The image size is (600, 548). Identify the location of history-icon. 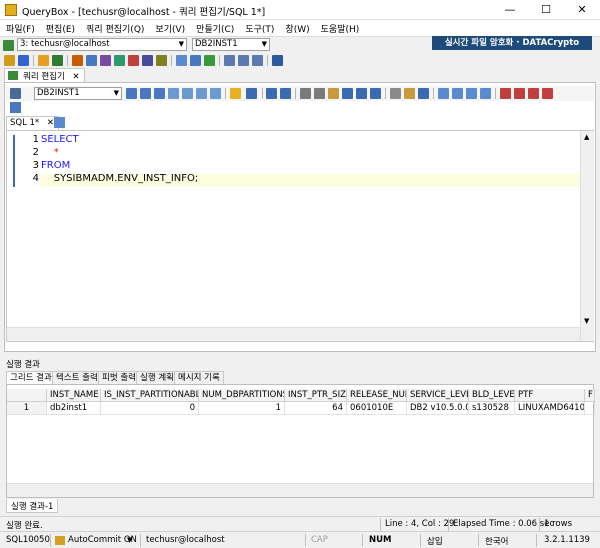
(409, 93).